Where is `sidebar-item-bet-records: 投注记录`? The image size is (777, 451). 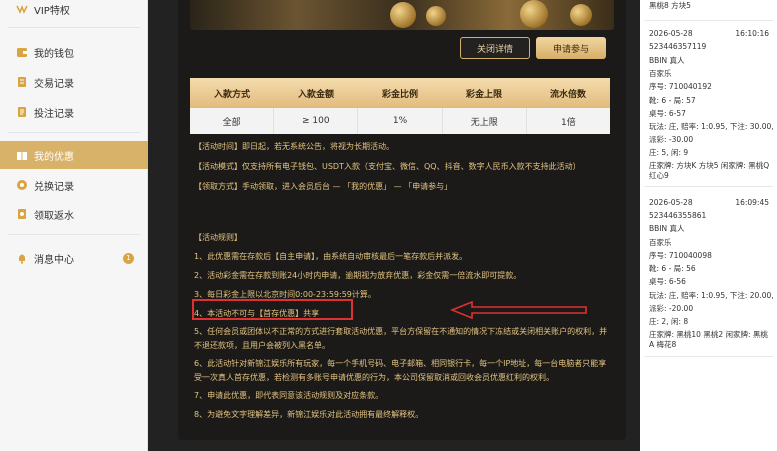 sidebar-item-bet-records: 投注记录 is located at coordinates (74, 112).